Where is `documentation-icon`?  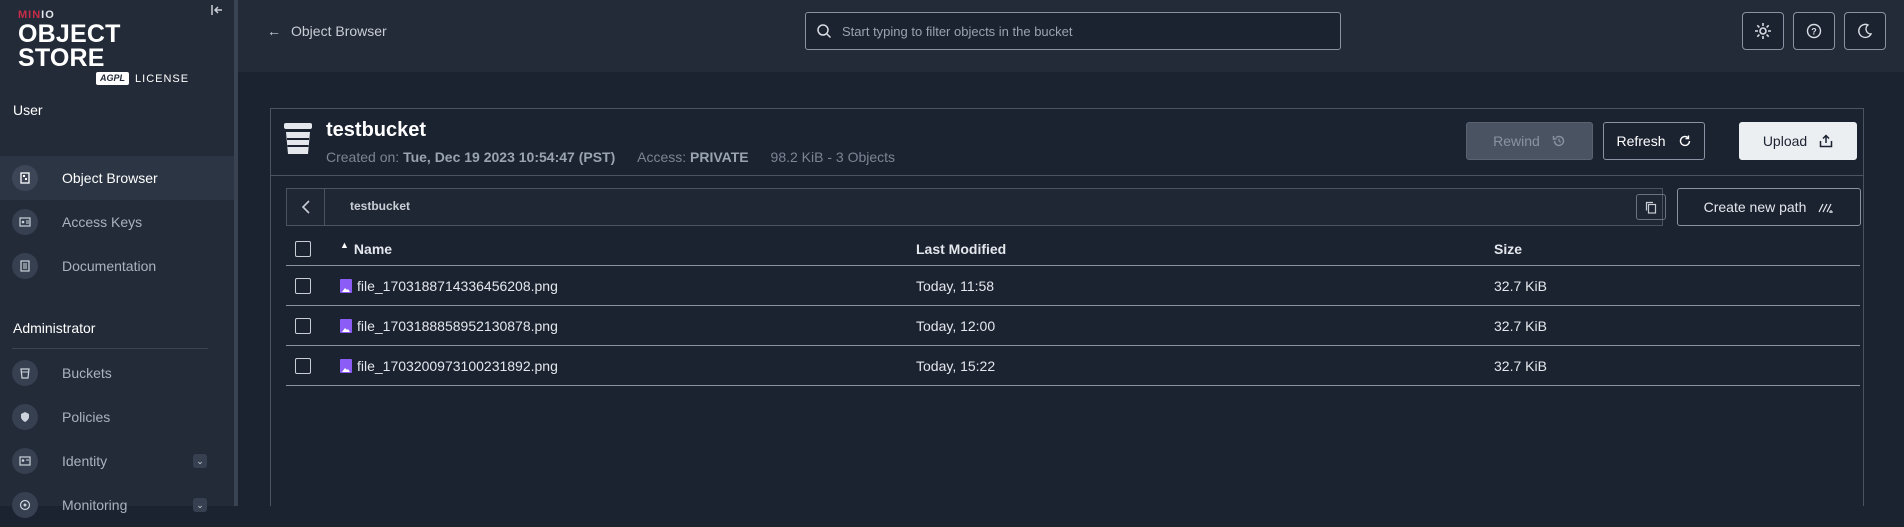 documentation-icon is located at coordinates (25, 266).